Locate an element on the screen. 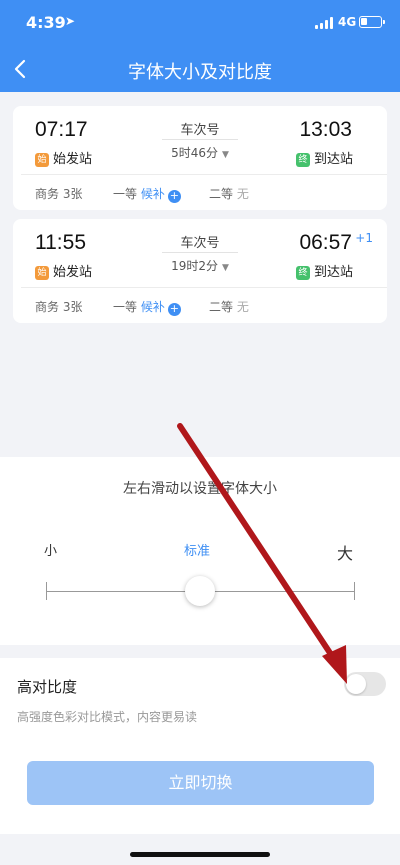 Image resolution: width=400 pixels, height=865 pixels. font-size-standard-label: 标准 is located at coordinates (197, 551).